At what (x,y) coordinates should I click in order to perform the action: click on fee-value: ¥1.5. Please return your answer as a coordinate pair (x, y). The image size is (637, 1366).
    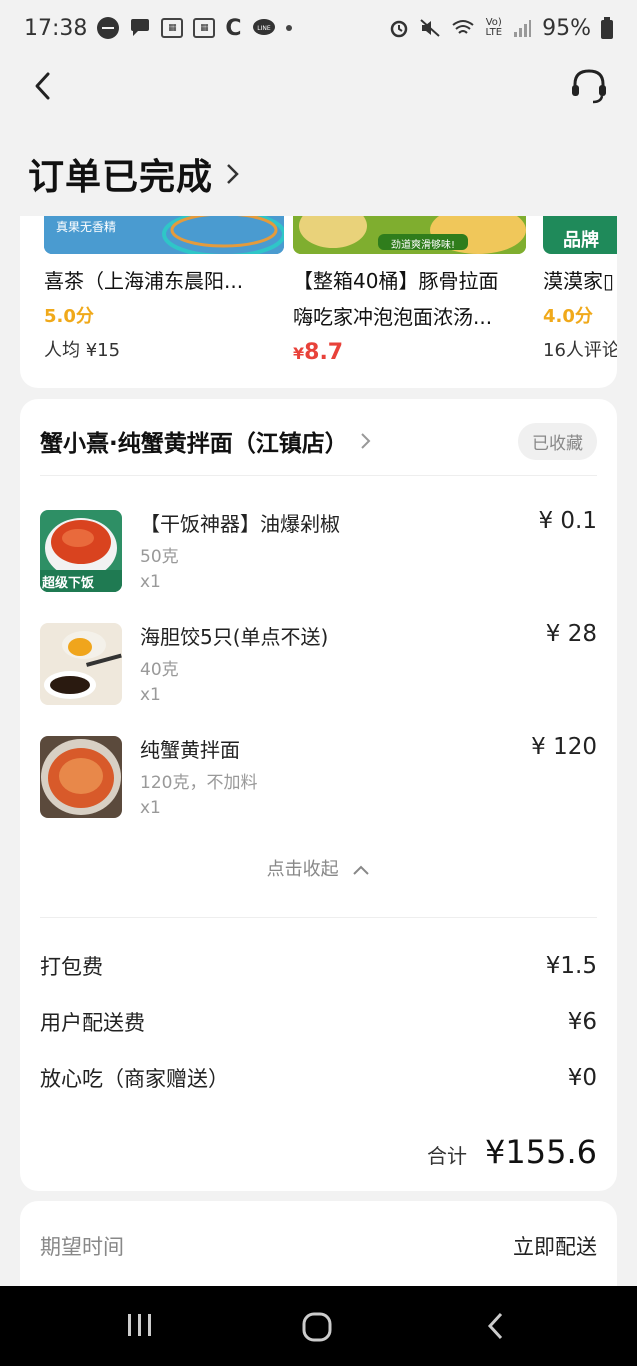
    Looking at the image, I should click on (571, 966).